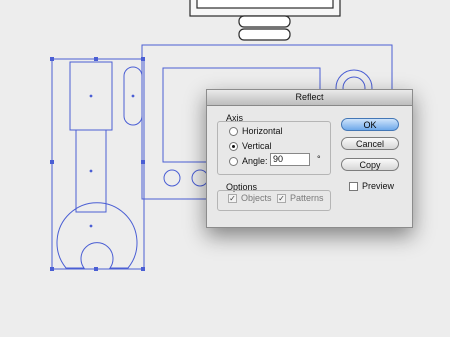 This screenshot has width=450, height=337. Describe the element at coordinates (265, 20) in the screenshot. I see `top-device-shape` at that location.